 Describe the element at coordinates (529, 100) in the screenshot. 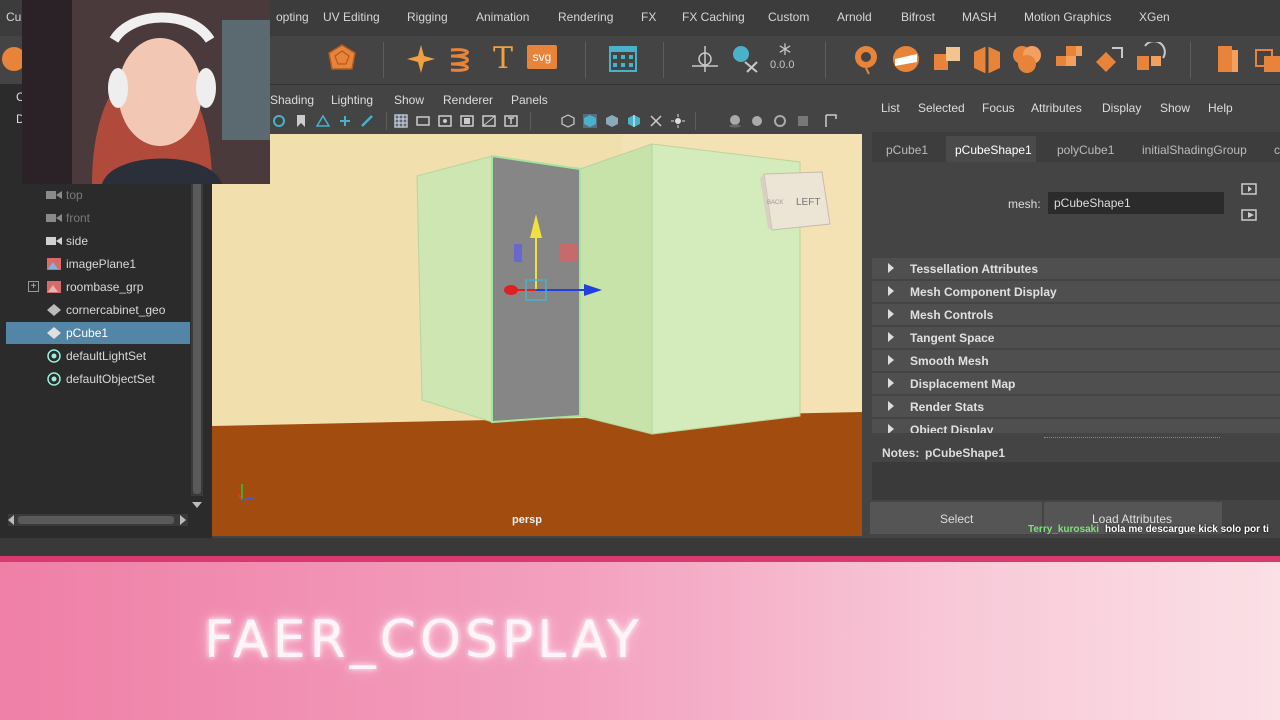

I see `viewport-menu-panels: Panels` at that location.